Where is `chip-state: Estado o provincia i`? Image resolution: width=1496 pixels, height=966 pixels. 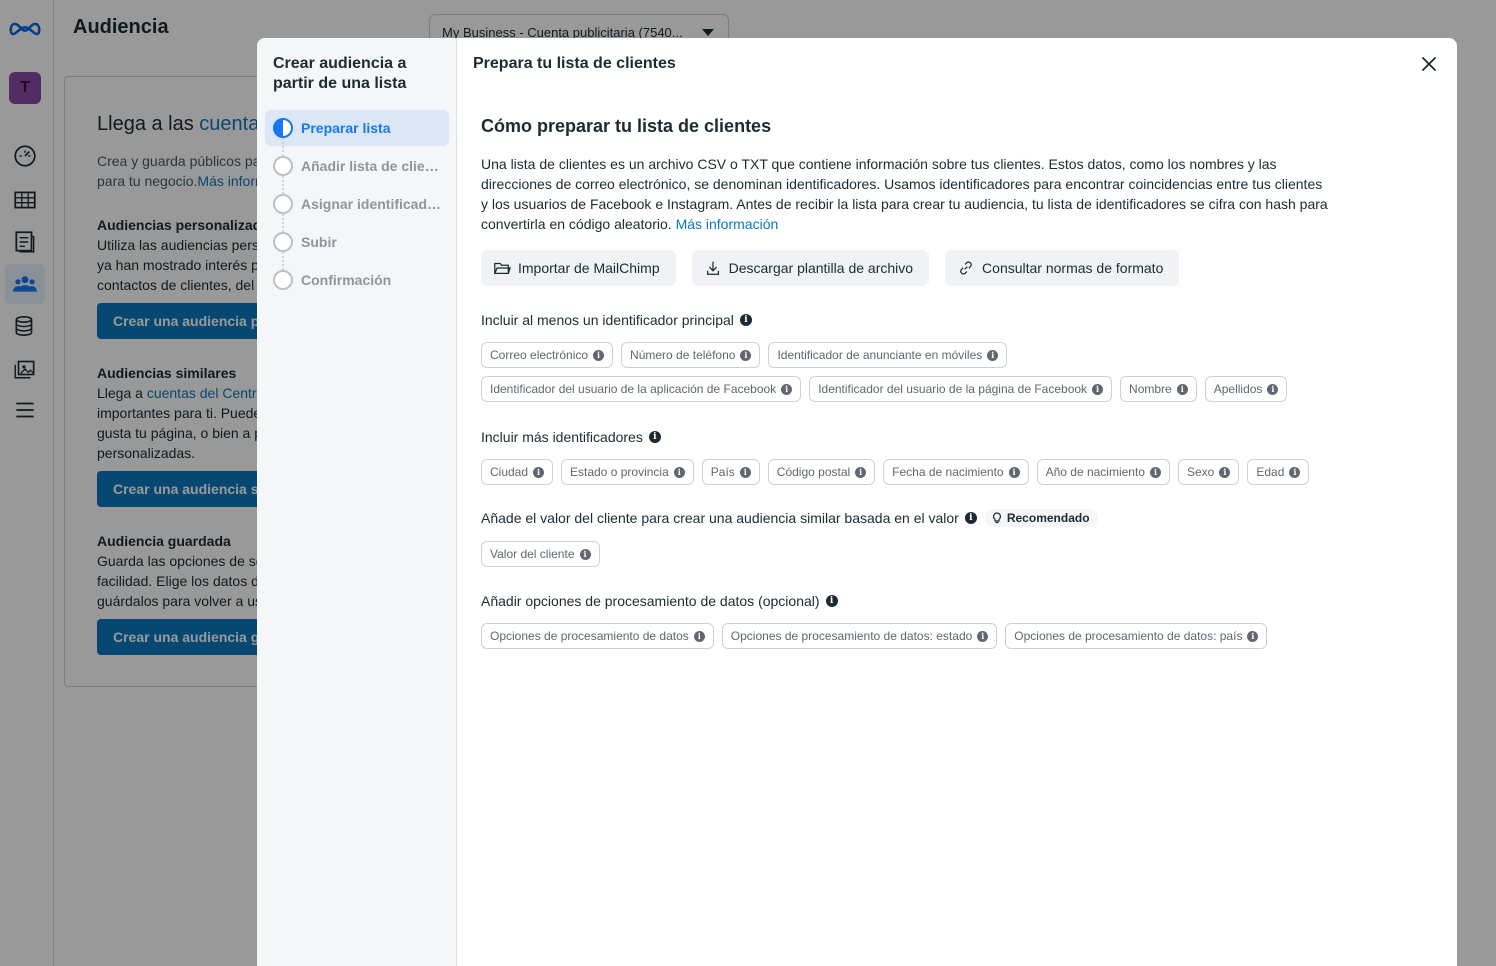 chip-state: Estado o provincia i is located at coordinates (627, 472).